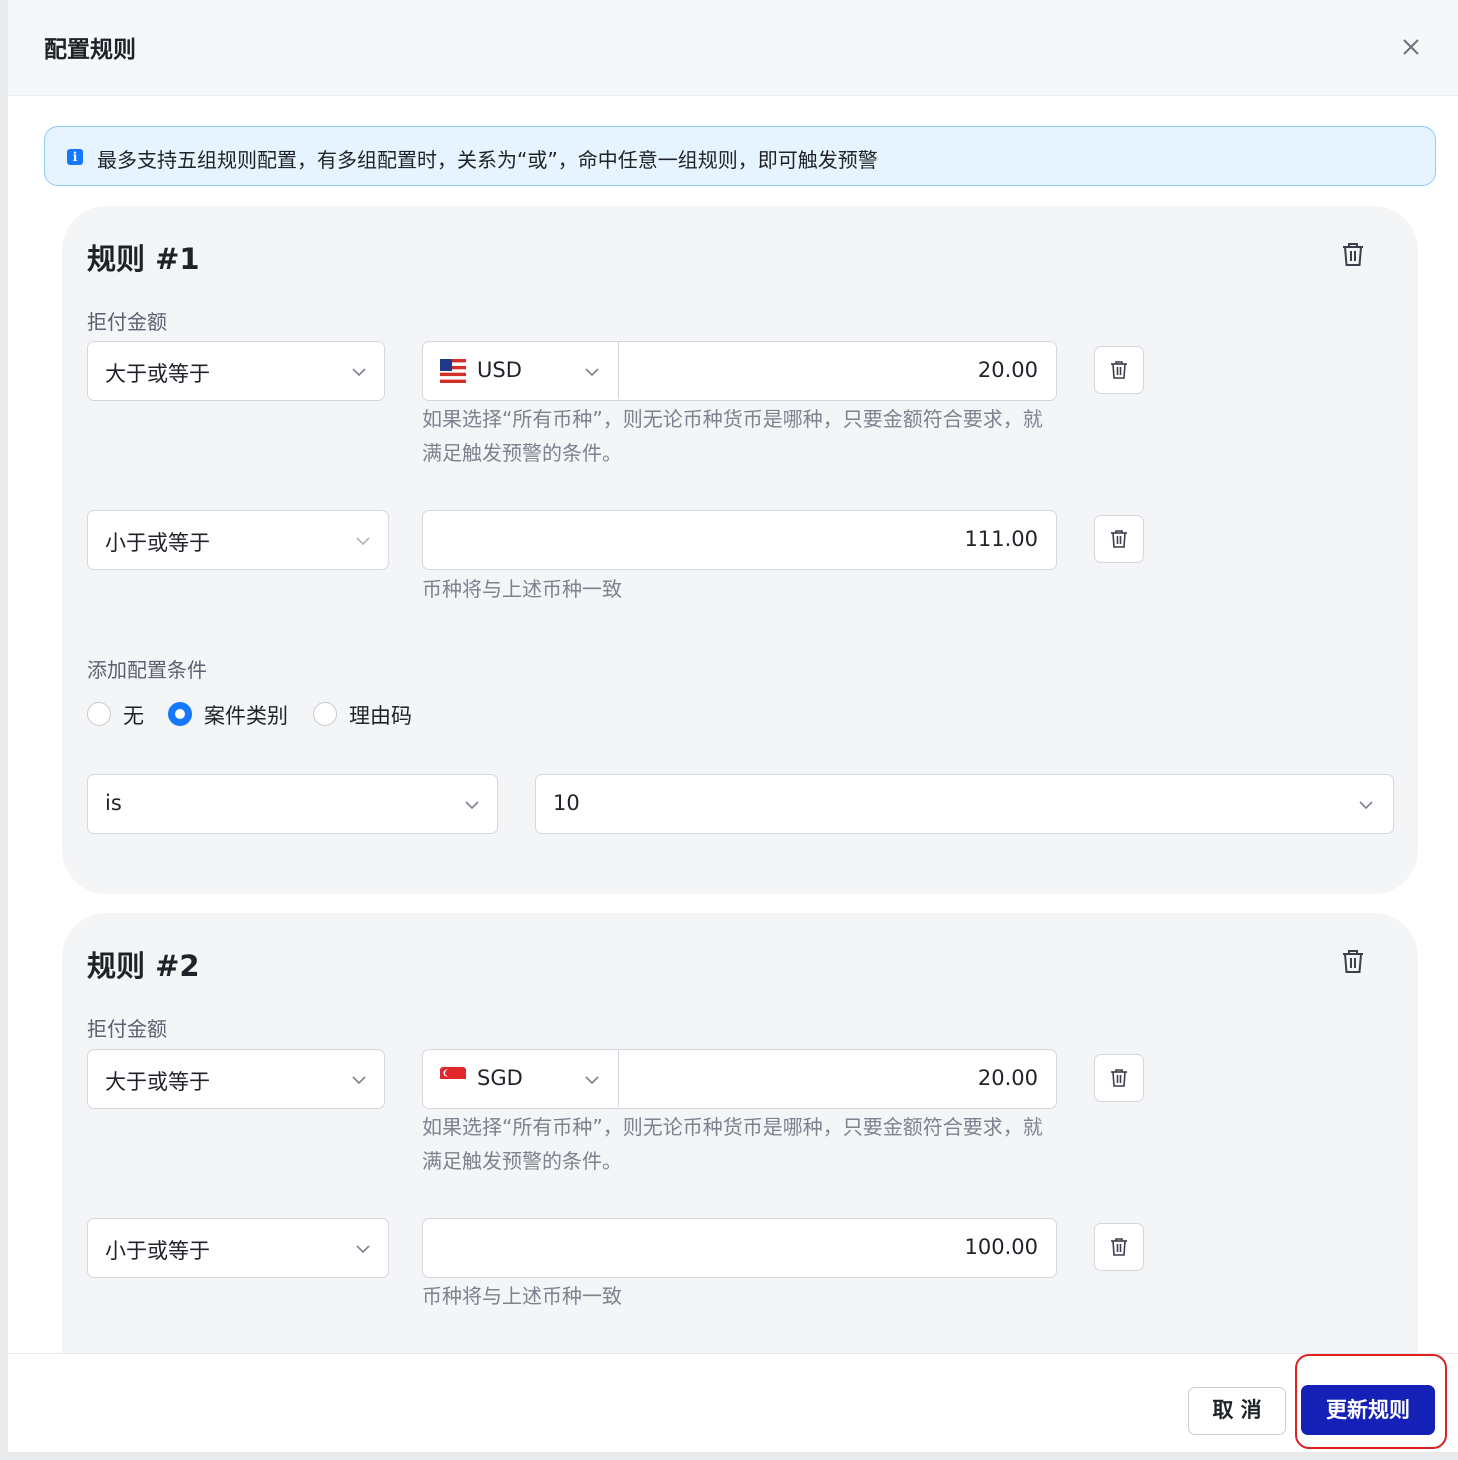 The image size is (1458, 1460). What do you see at coordinates (733, 1402) in the screenshot?
I see `modal-footer: 取 消 更新规则` at bounding box center [733, 1402].